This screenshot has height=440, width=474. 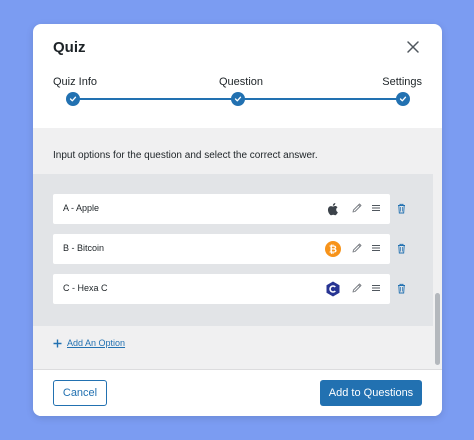 I want to click on bitcoin-icon: ₿, so click(x=333, y=249).